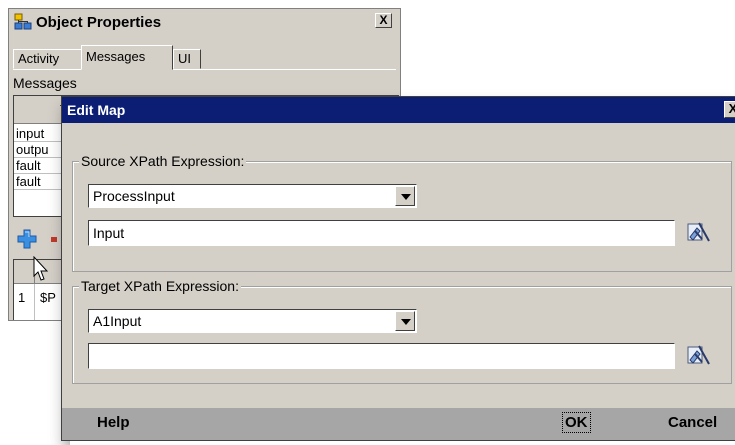  What do you see at coordinates (381, 356) in the screenshot?
I see `target-xpath-input` at bounding box center [381, 356].